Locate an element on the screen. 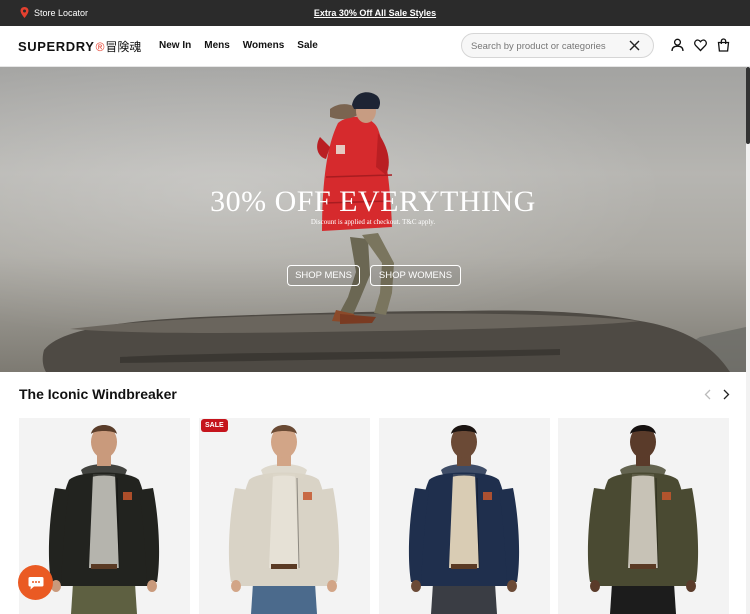 The image size is (750, 614). promo-link: Extra 30% Off All Sale Styles is located at coordinates (375, 13).